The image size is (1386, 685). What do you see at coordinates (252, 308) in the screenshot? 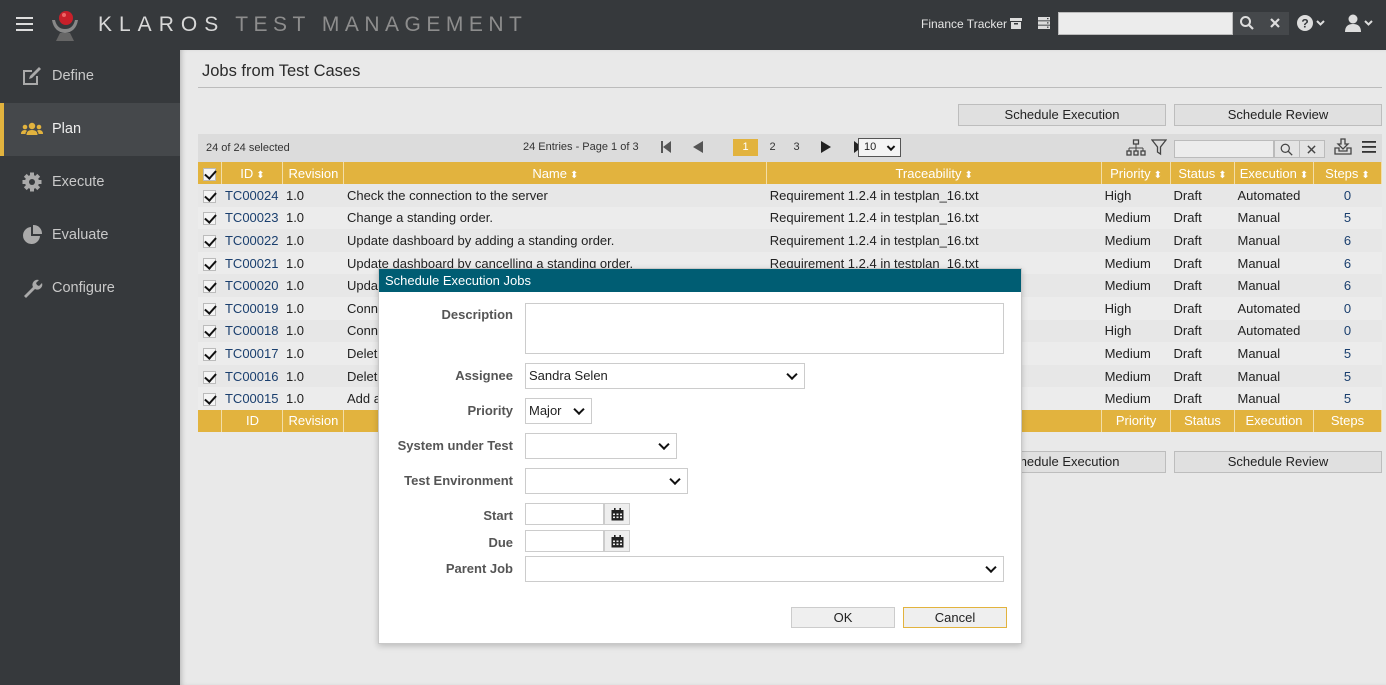
I see `cell-id: TC00019` at bounding box center [252, 308].